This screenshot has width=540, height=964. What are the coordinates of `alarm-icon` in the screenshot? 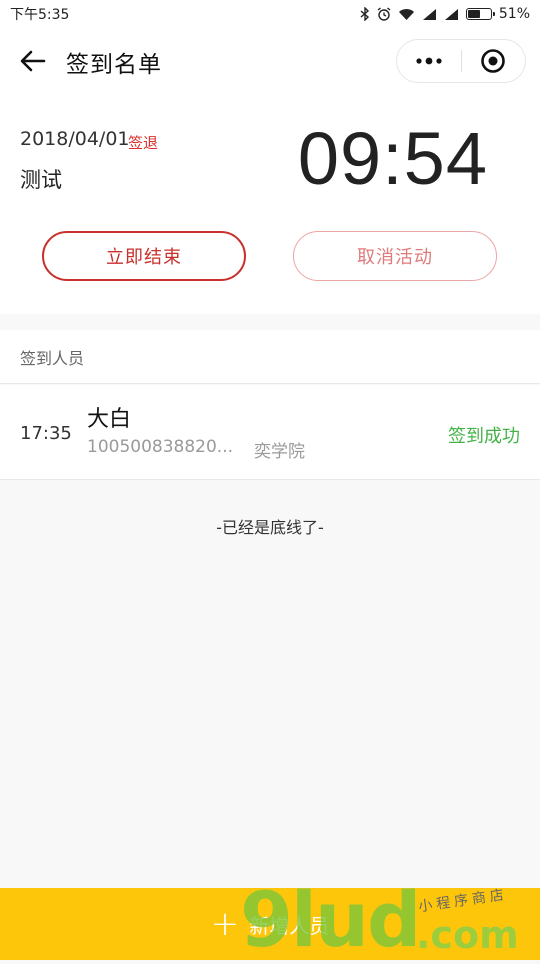 It's located at (384, 14).